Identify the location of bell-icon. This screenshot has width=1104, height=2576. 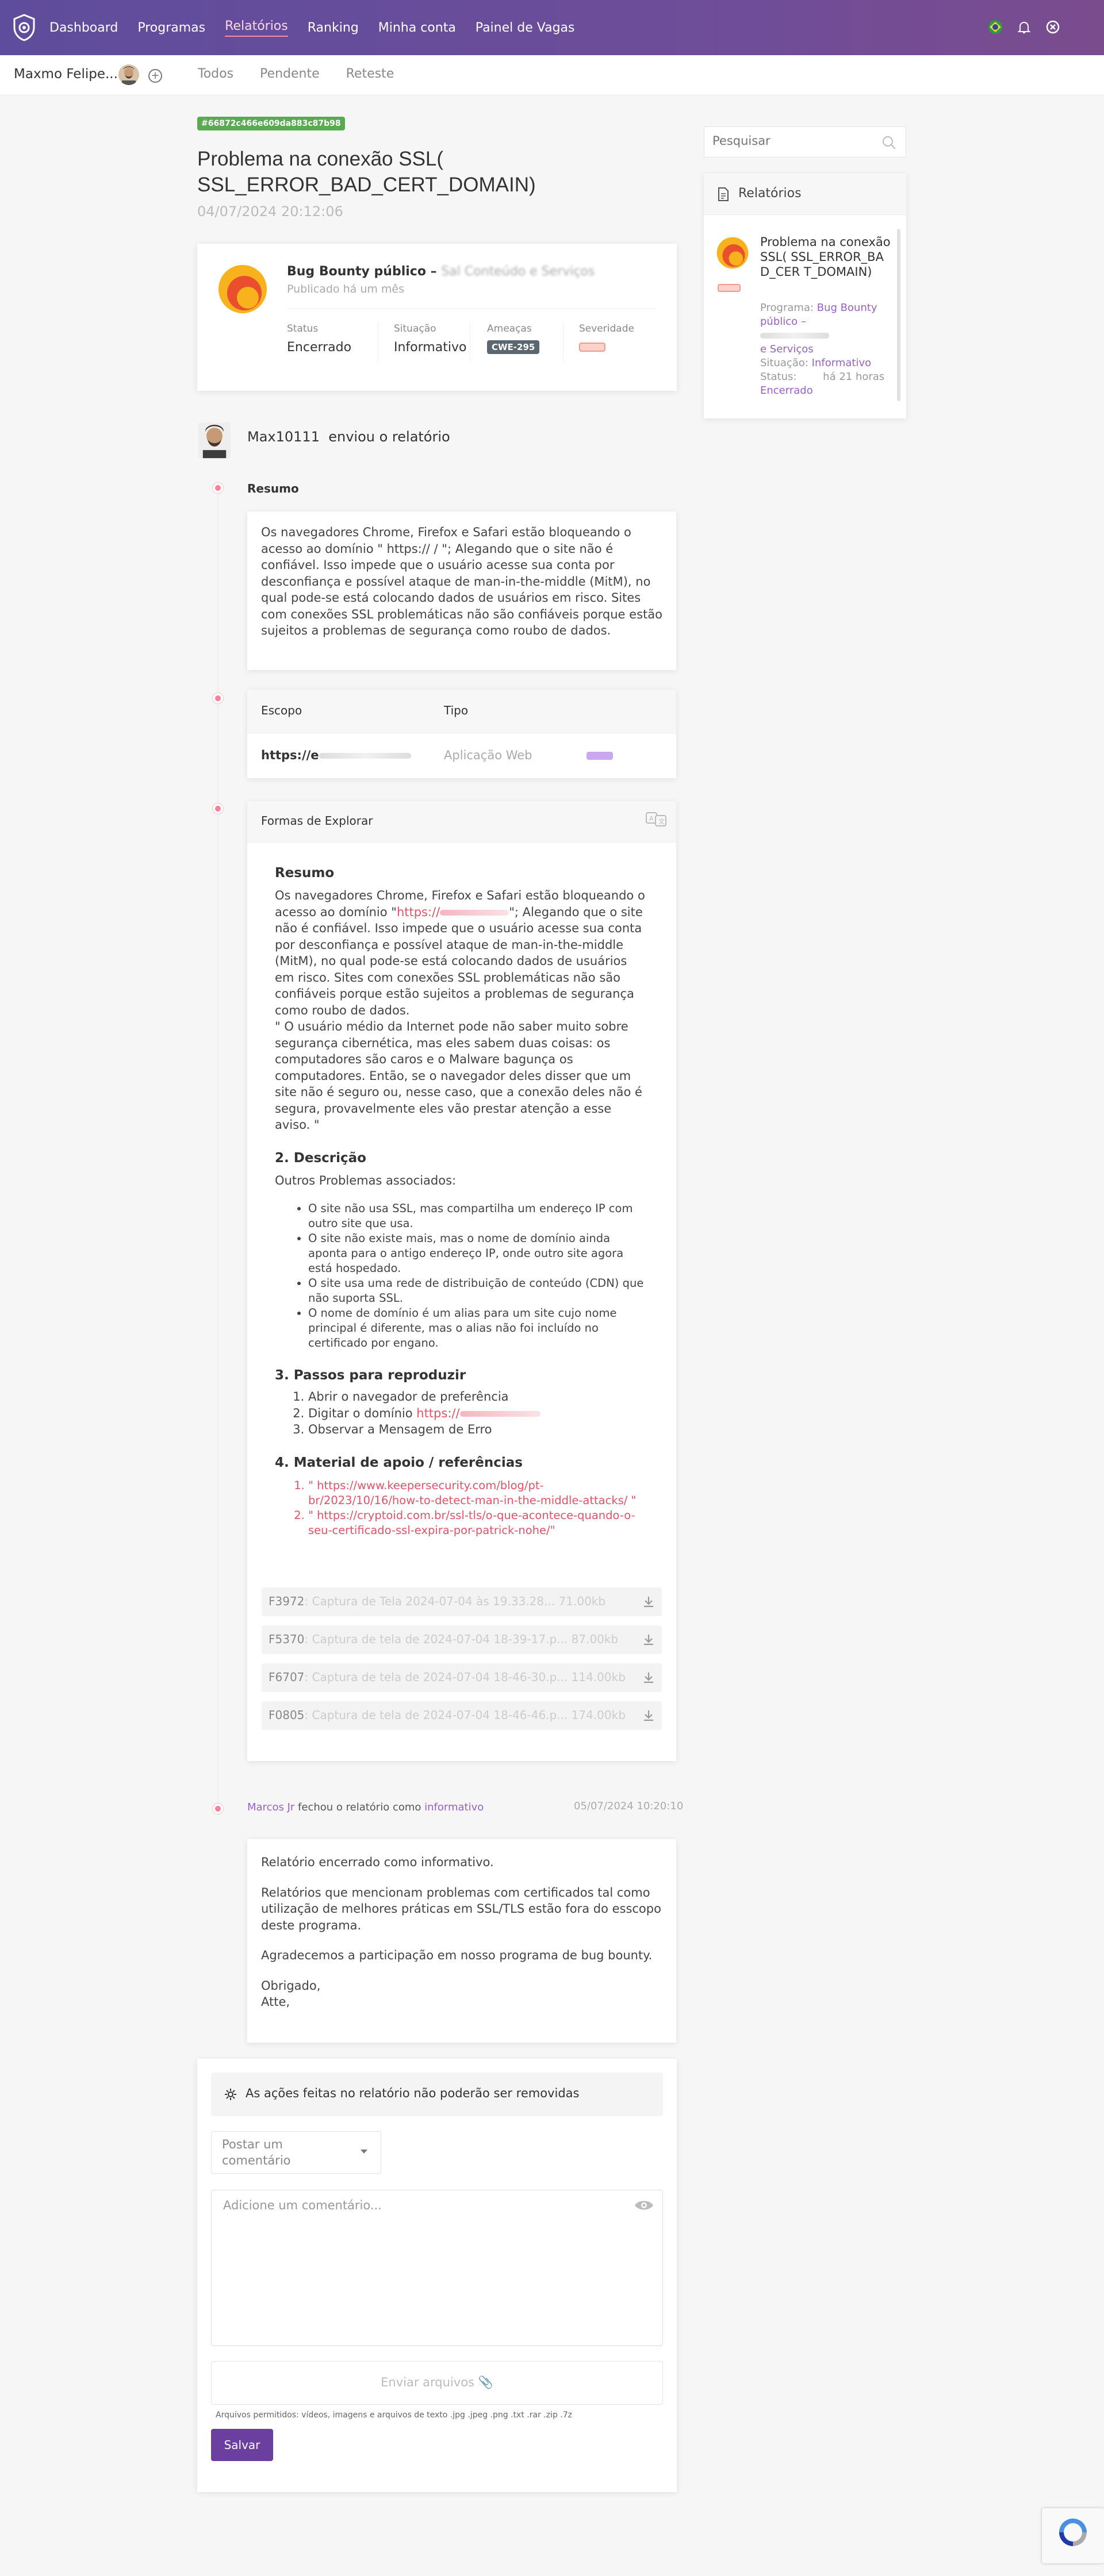
(1024, 27).